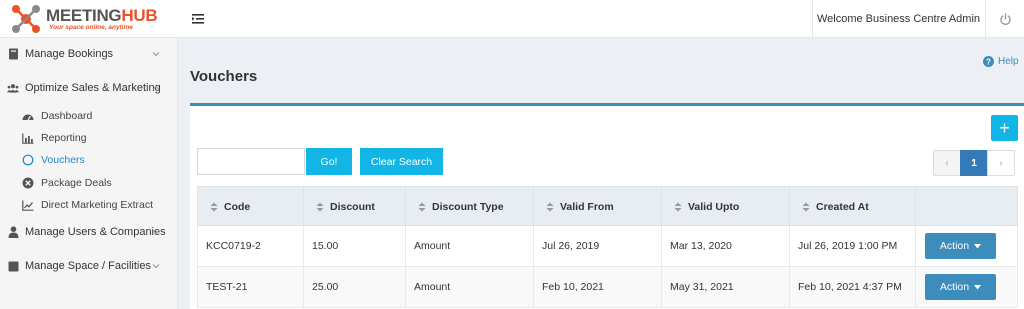  Describe the element at coordinates (598, 287) in the screenshot. I see `cell-valid-from: Feb 10, 2021` at that location.